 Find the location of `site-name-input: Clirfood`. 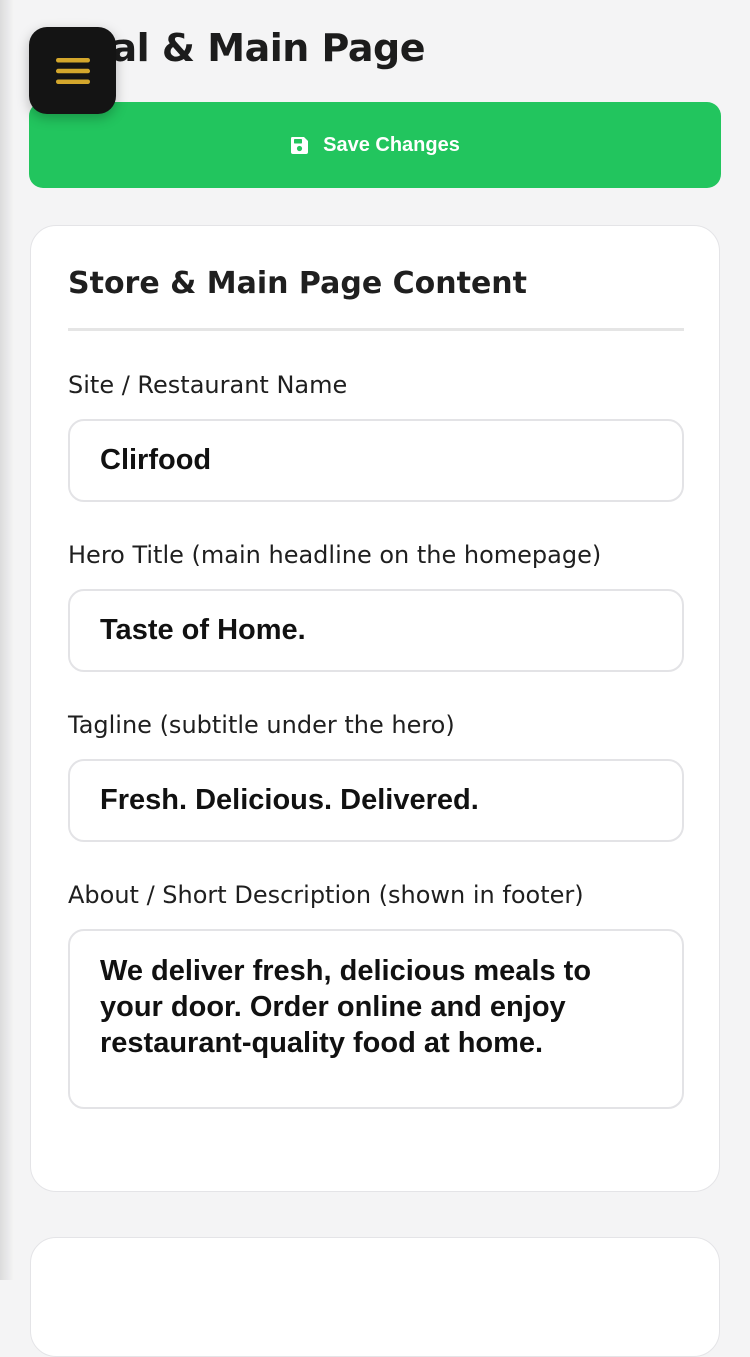

site-name-input: Clirfood is located at coordinates (376, 460).